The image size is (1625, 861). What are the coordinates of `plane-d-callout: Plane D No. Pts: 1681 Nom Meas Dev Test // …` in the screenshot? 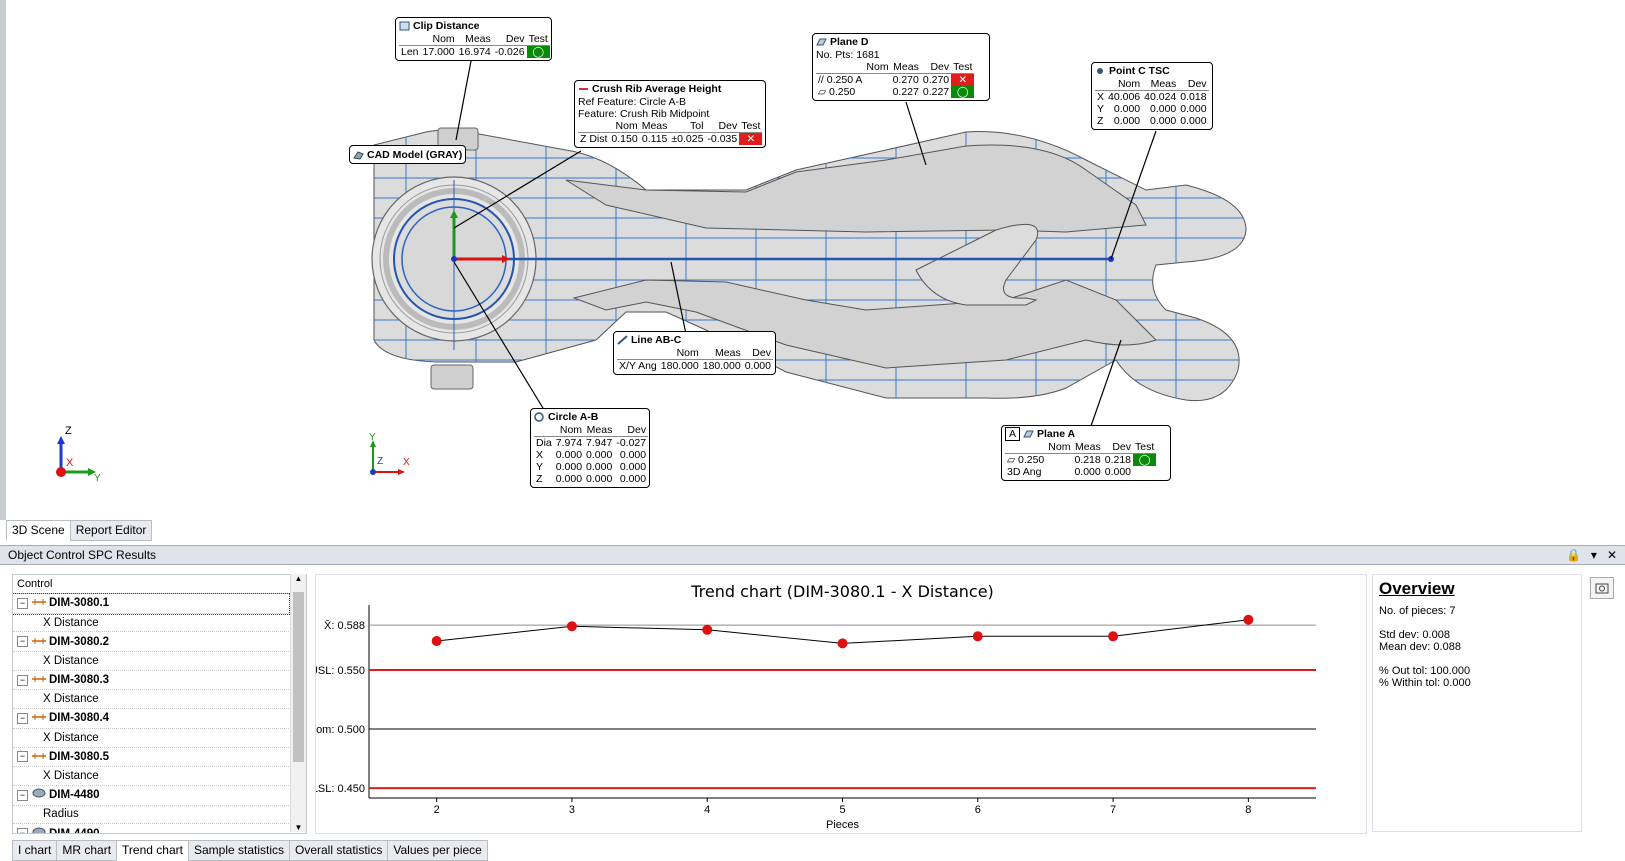 It's located at (901, 67).